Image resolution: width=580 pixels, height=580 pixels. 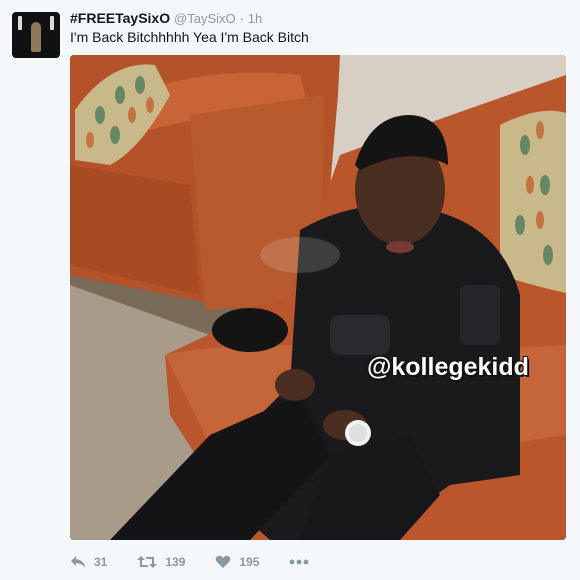 I want to click on photo-watermark: @kollegekidd, so click(x=448, y=367).